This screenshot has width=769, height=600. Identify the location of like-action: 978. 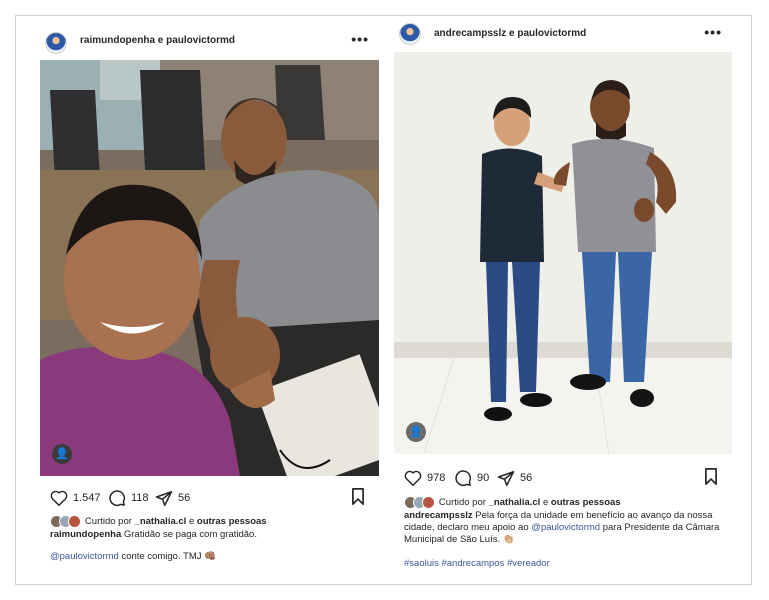
(424, 478).